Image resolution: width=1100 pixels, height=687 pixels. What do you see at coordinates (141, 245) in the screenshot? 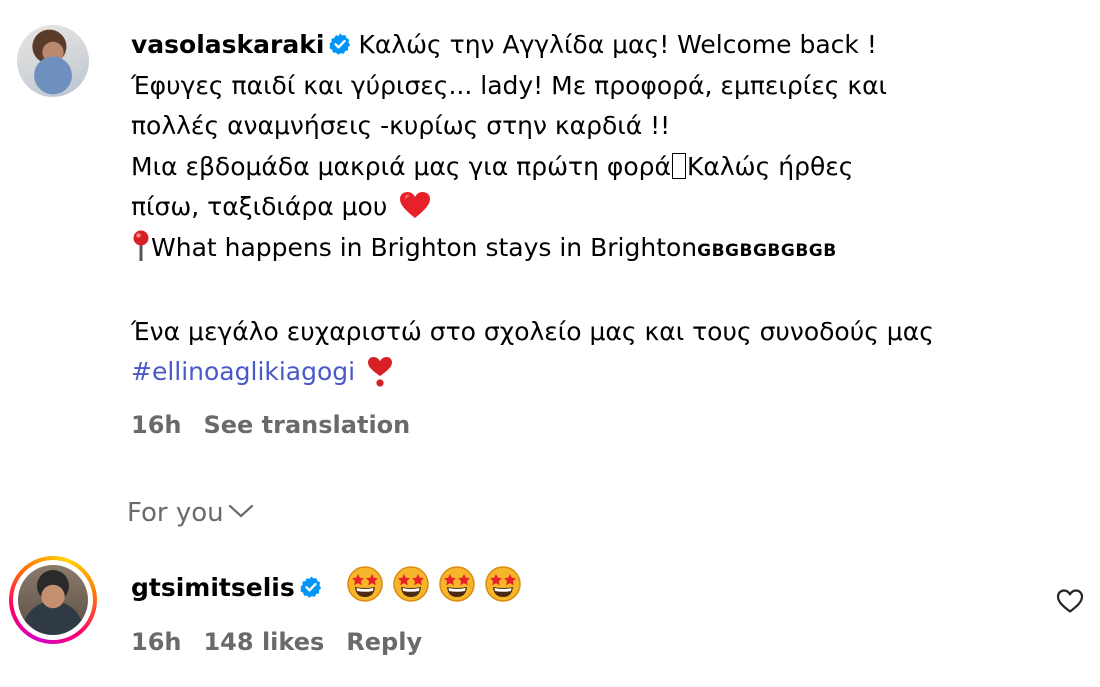
I see `round-pushpin-emoji` at bounding box center [141, 245].